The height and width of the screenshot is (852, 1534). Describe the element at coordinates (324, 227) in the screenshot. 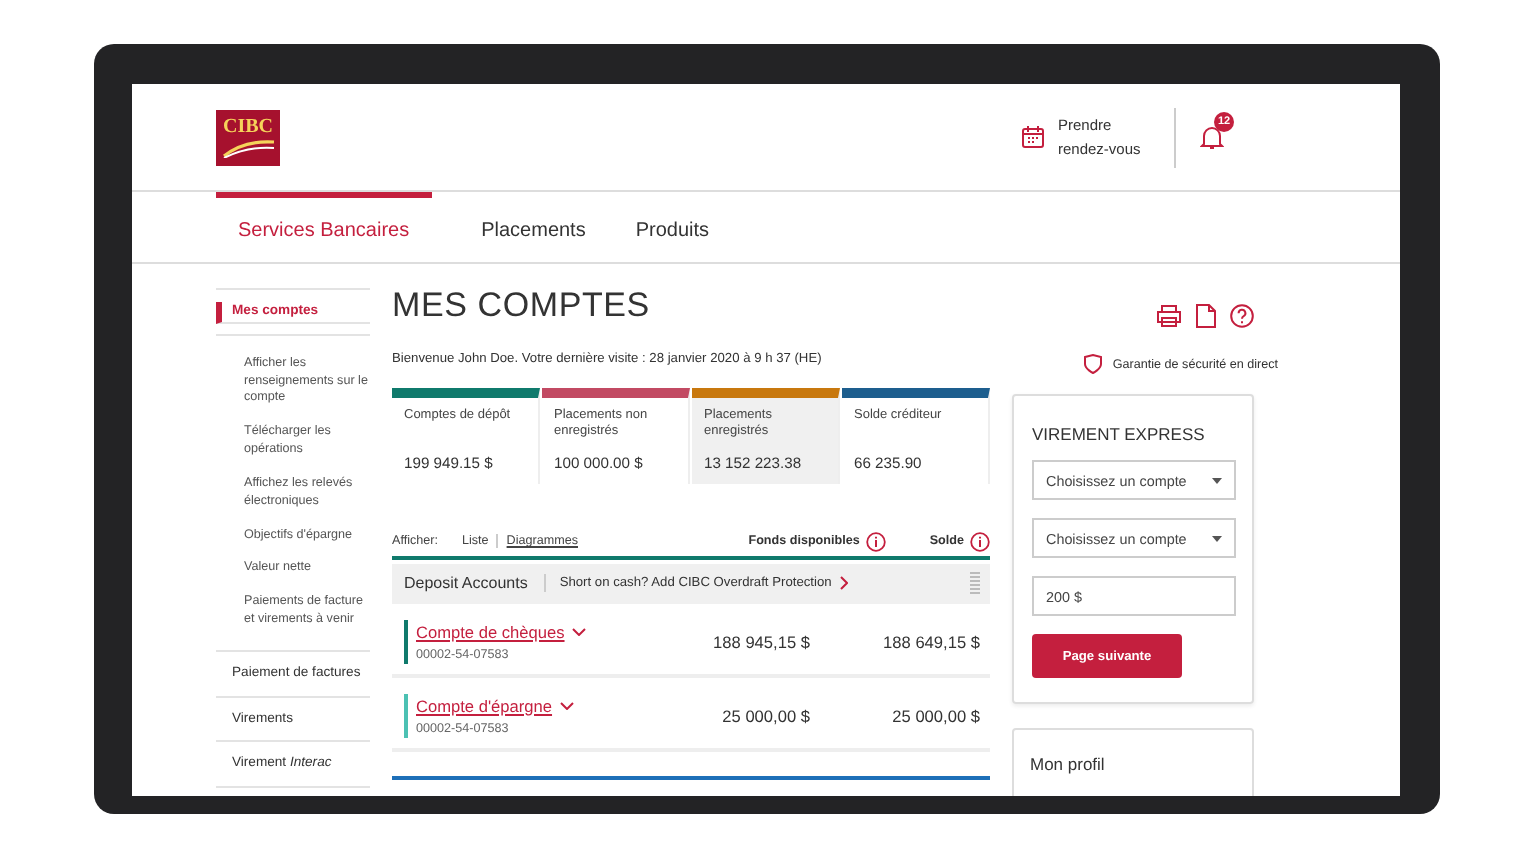

I see `nav-tab: Services Bancaires` at that location.